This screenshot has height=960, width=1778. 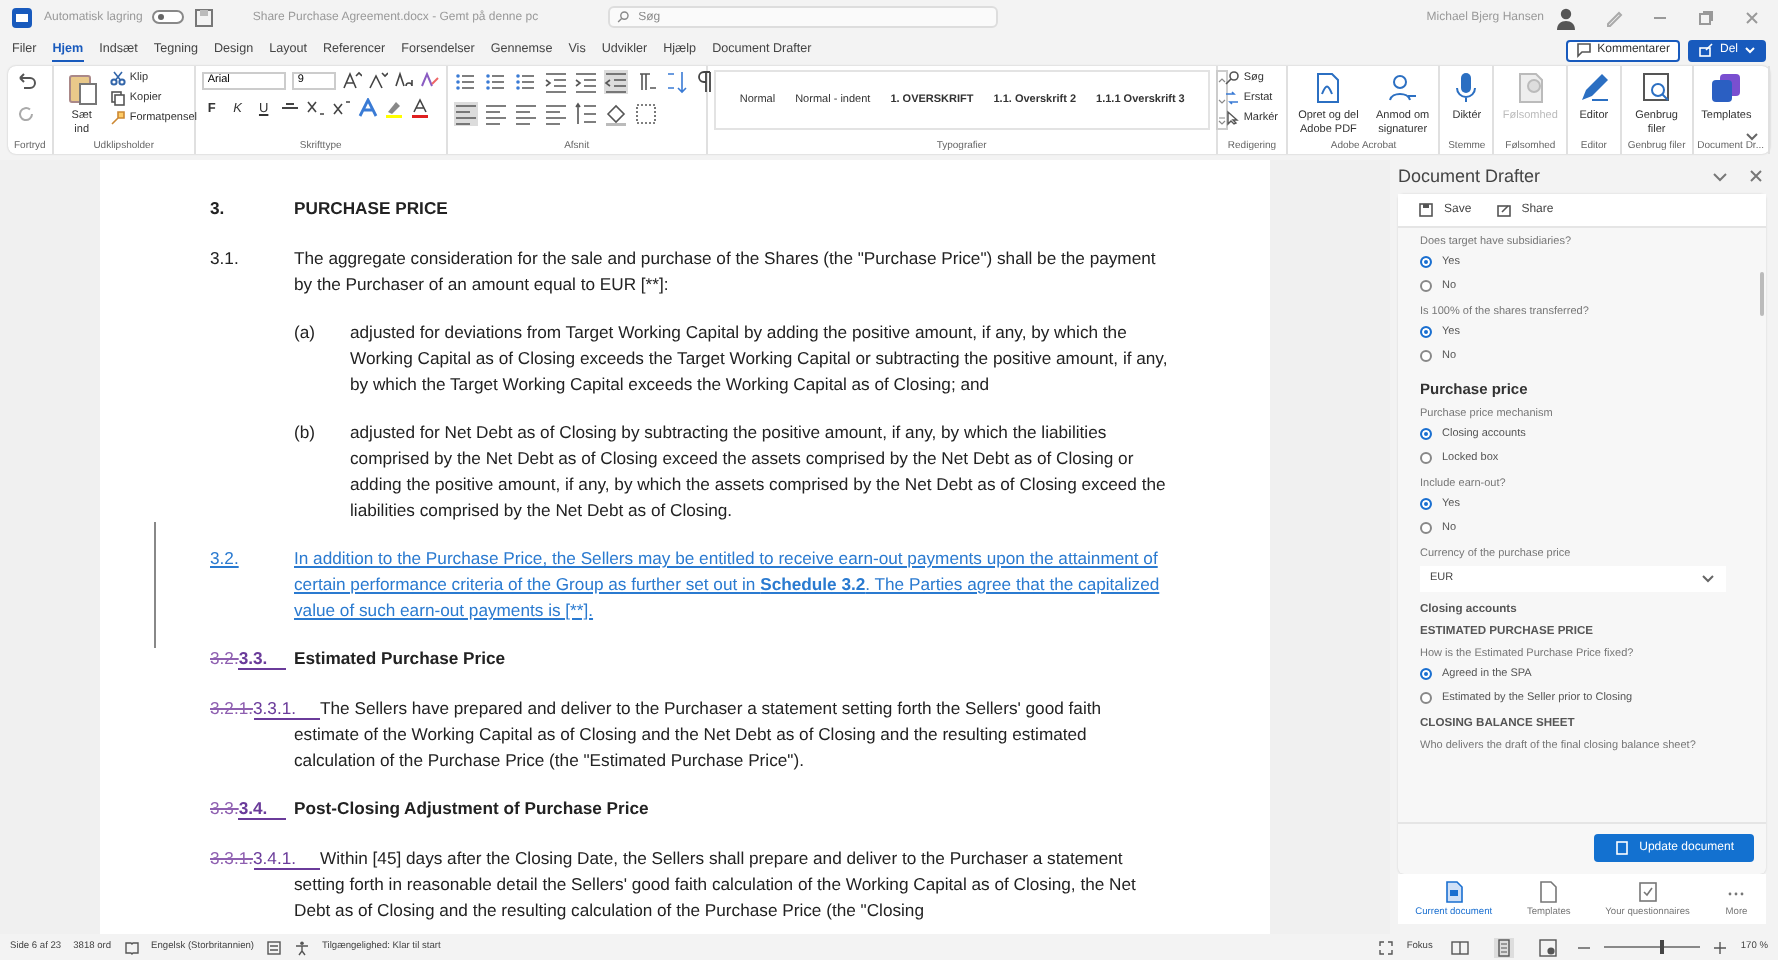 I want to click on page-icon, so click(x=1548, y=892).